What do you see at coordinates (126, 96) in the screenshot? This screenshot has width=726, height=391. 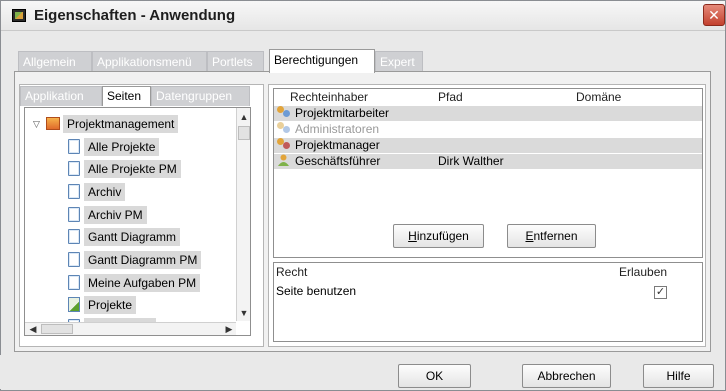 I see `tab-seiten: Seiten` at bounding box center [126, 96].